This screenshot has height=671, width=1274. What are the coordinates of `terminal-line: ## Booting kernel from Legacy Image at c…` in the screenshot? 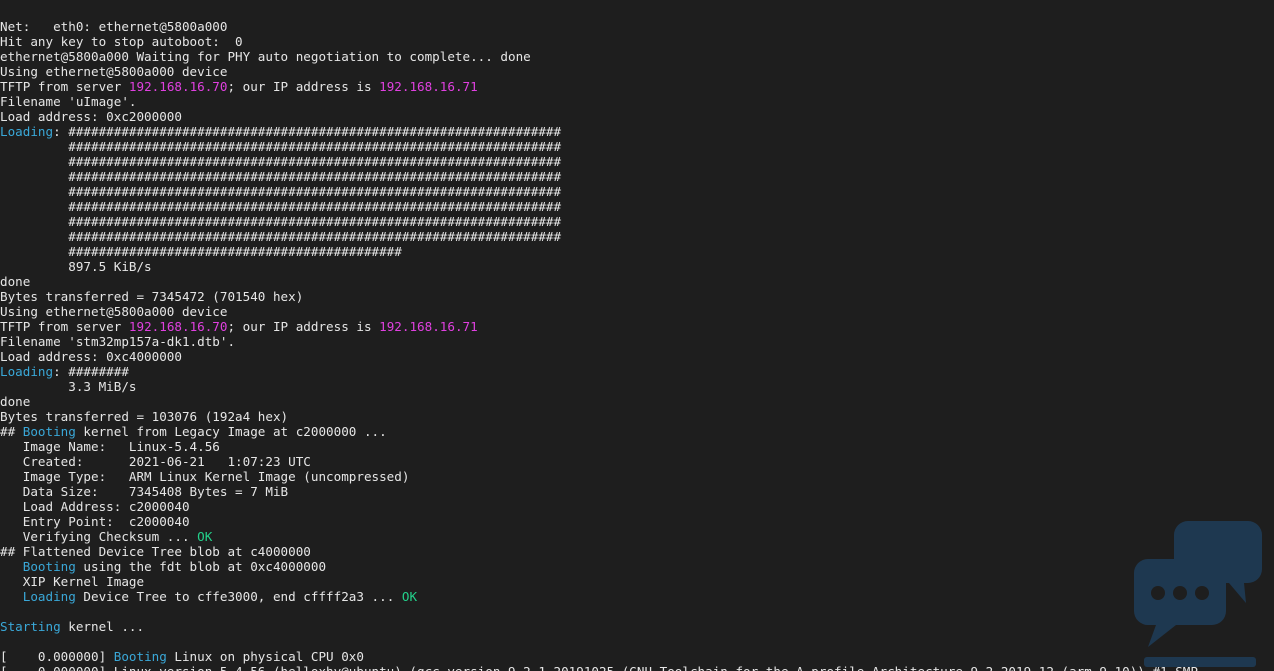 It's located at (599, 431).